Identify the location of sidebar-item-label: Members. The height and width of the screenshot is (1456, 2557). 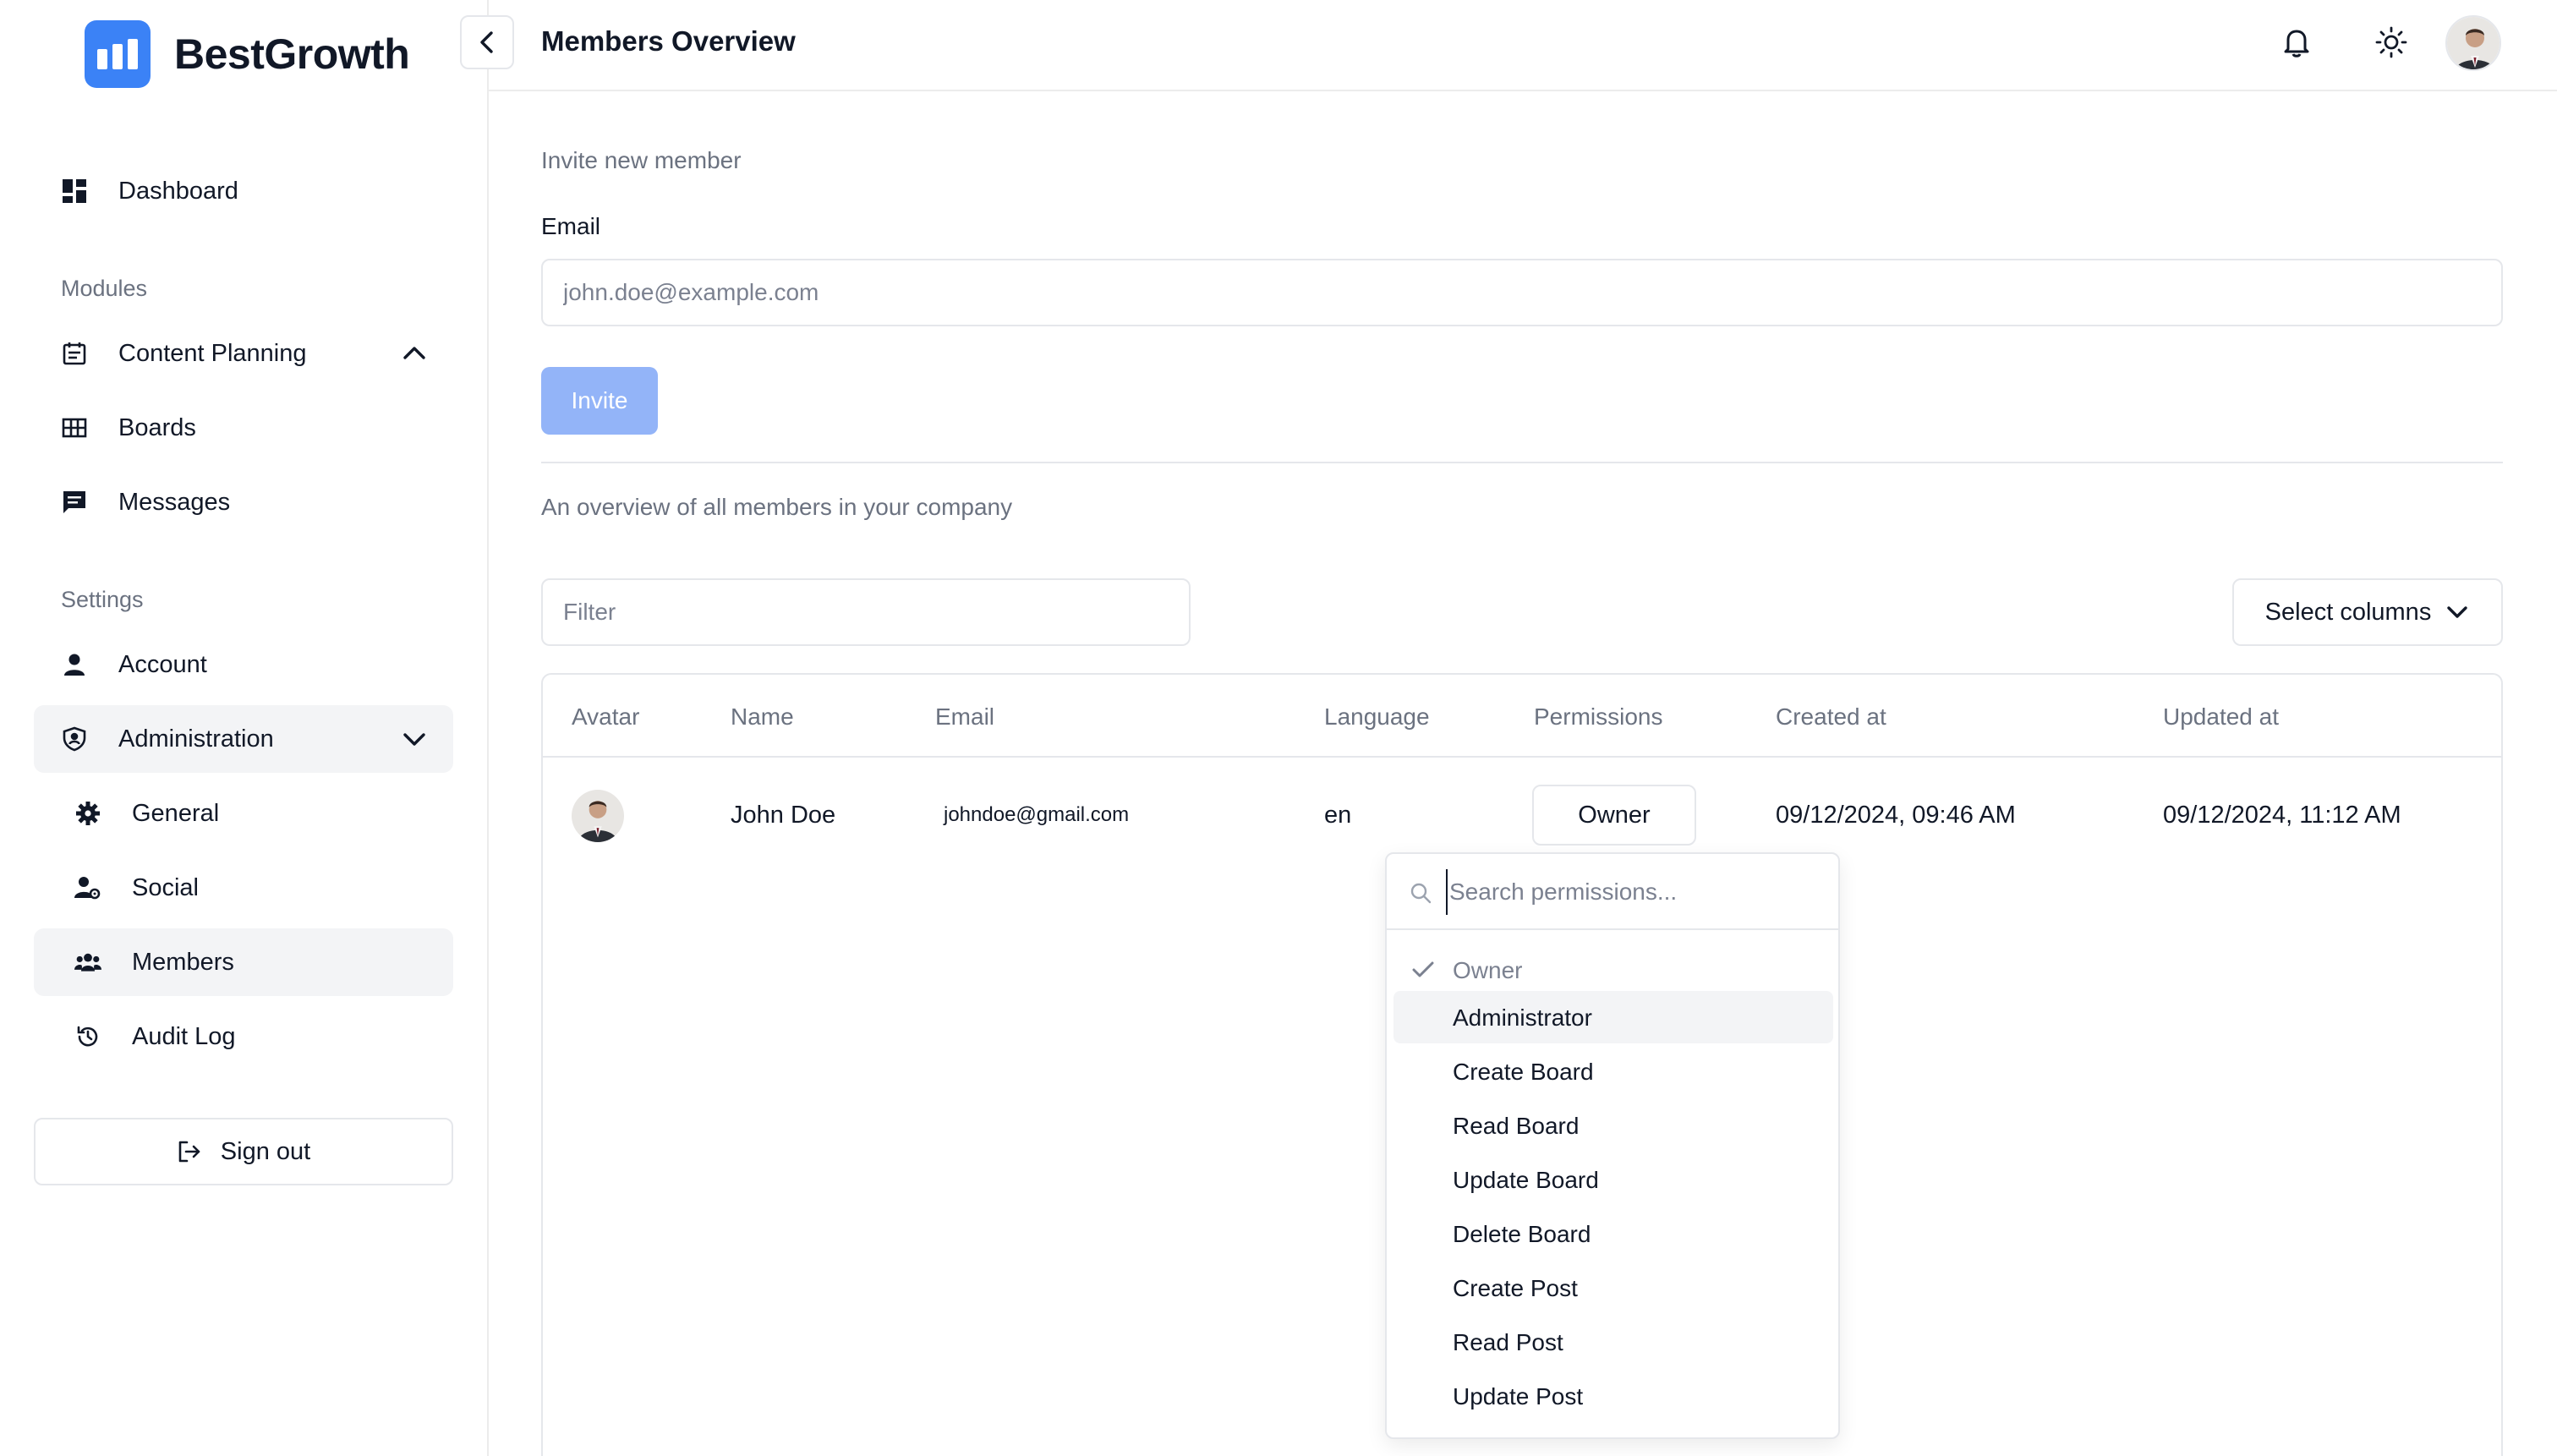
(183, 962).